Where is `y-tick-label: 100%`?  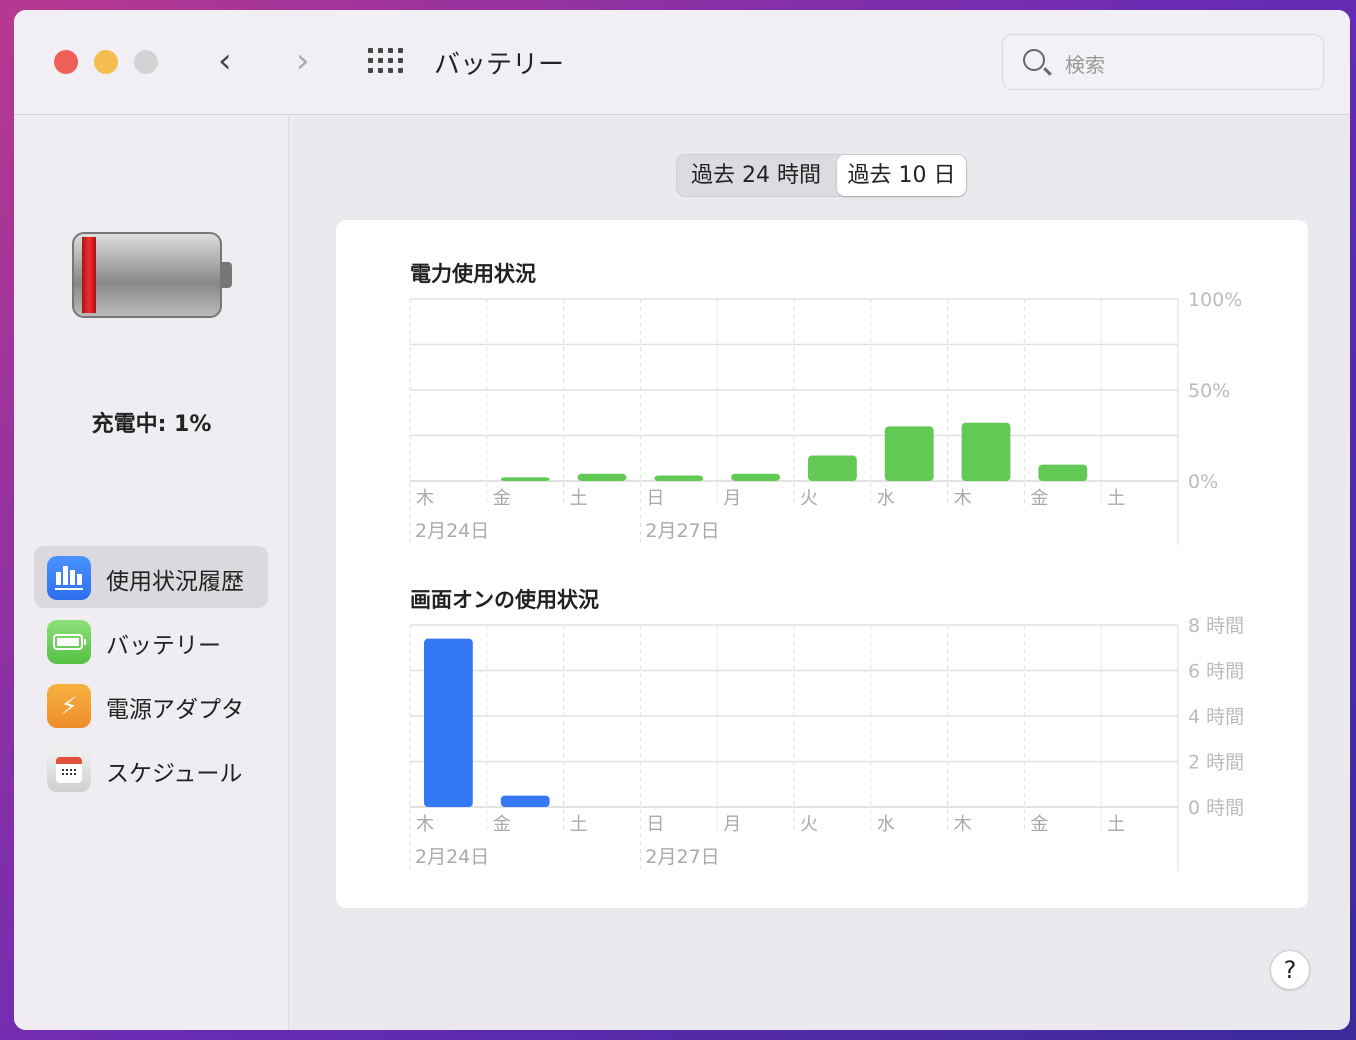
y-tick-label: 100% is located at coordinates (1215, 300).